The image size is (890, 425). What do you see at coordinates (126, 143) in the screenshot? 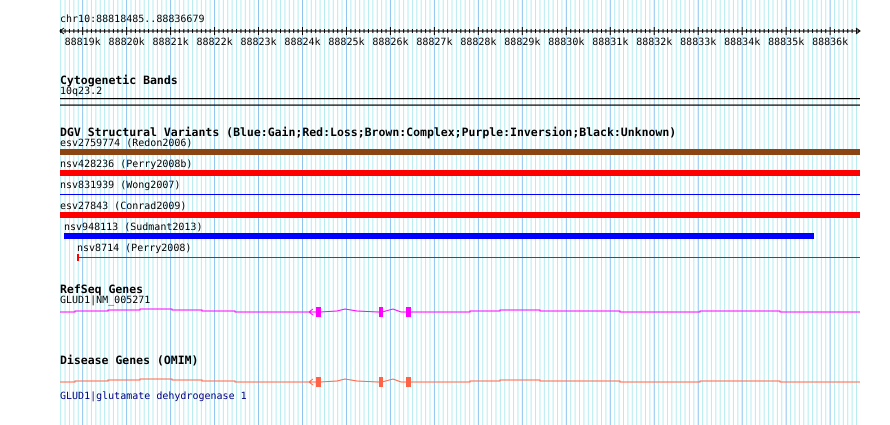
I see `variant-label: esv2759774 (Redon2006)` at bounding box center [126, 143].